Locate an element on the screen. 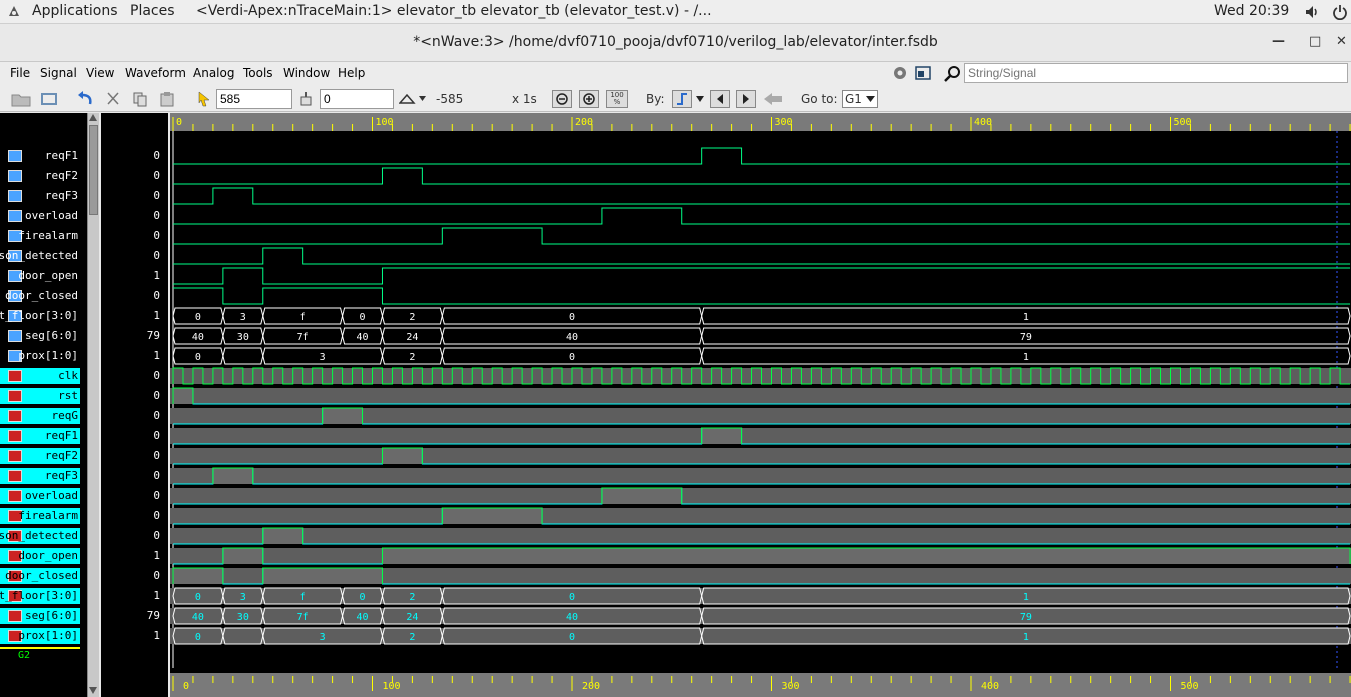 Image resolution: width=1351 pixels, height=697 pixels. edge-search-icon is located at coordinates (682, 99).